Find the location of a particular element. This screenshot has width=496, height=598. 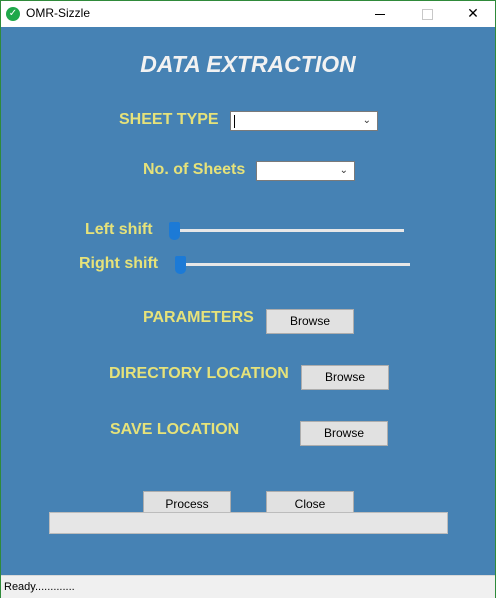

close-icon: ✕ is located at coordinates (473, 14).